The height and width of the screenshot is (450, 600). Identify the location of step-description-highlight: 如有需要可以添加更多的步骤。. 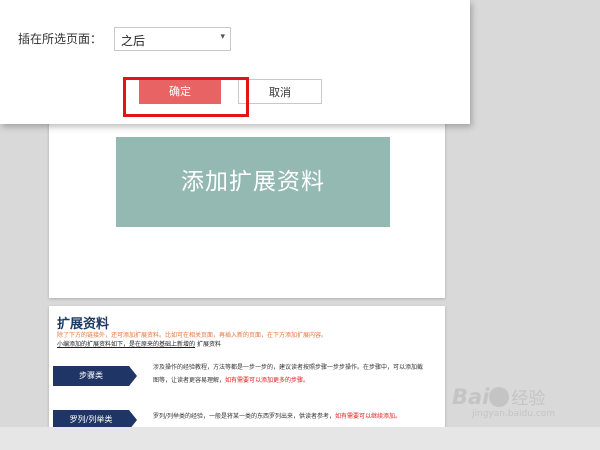
(267, 380).